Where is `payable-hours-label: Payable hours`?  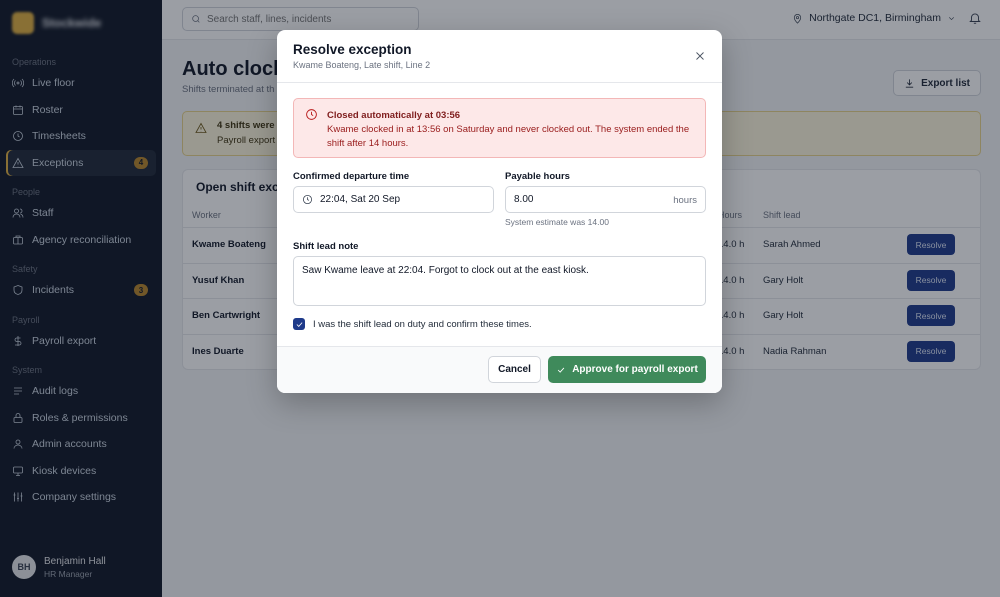 payable-hours-label: Payable hours is located at coordinates (537, 176).